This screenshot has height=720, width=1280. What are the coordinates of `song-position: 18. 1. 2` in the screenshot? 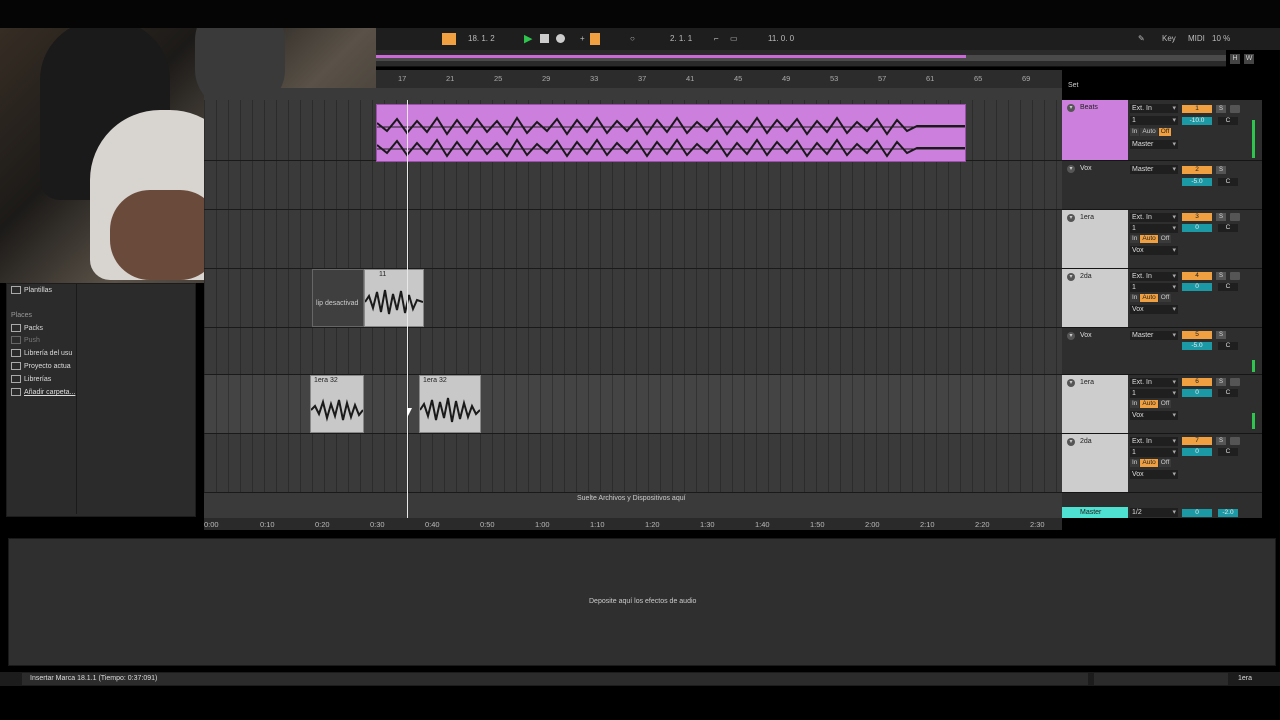 It's located at (481, 39).